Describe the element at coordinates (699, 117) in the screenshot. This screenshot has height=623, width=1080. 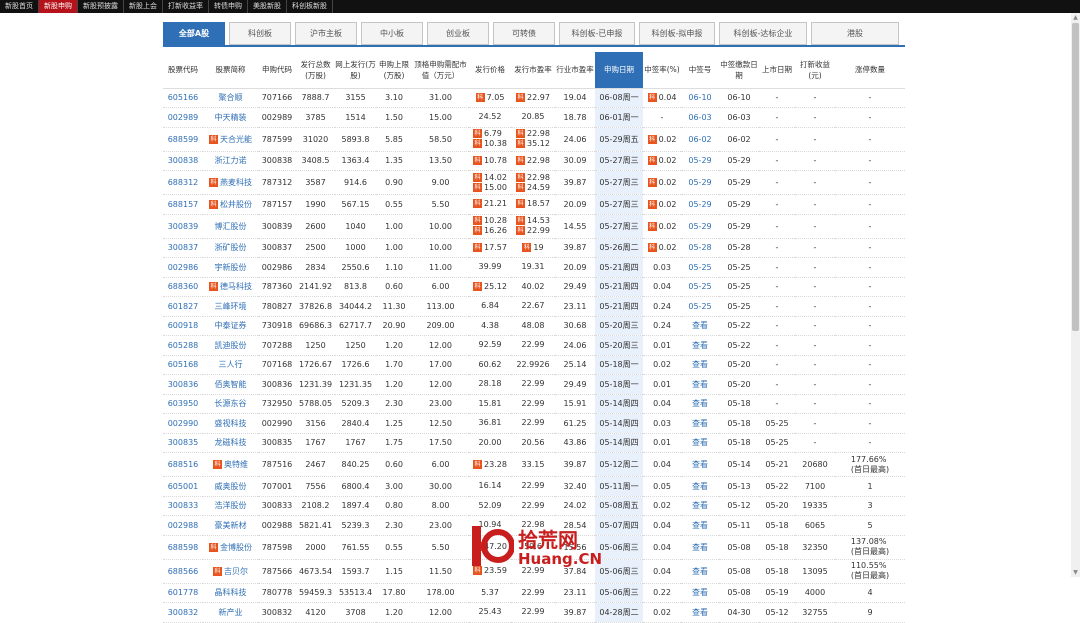
I see `win-number-link: 06-03` at that location.